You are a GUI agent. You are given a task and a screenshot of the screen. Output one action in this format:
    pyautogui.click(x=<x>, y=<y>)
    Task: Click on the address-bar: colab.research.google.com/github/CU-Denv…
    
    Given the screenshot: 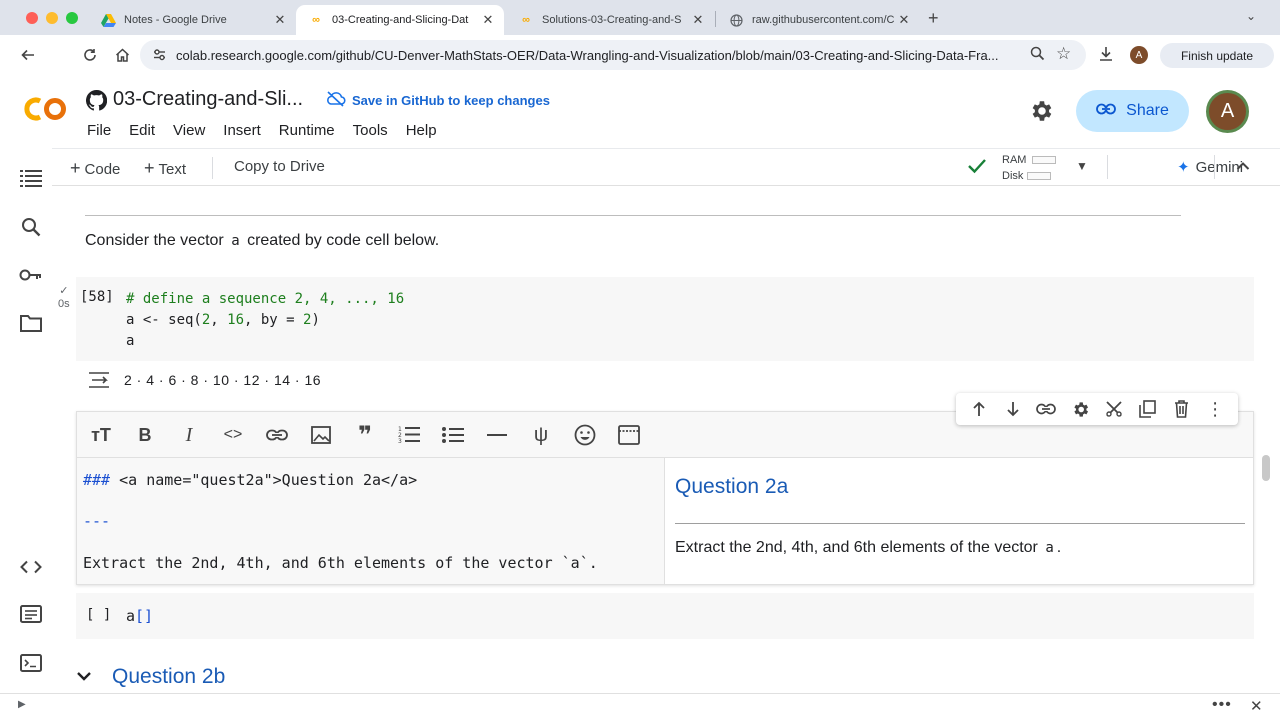 What is the action you would take?
    pyautogui.click(x=613, y=55)
    